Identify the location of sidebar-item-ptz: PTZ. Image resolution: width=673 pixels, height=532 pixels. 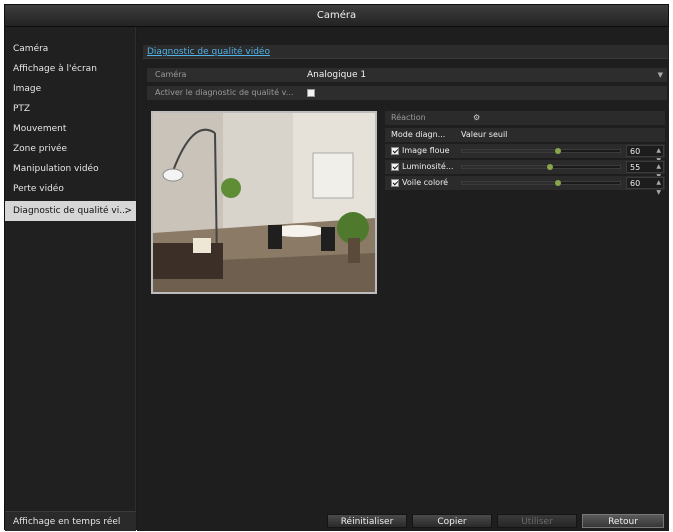
(70, 109).